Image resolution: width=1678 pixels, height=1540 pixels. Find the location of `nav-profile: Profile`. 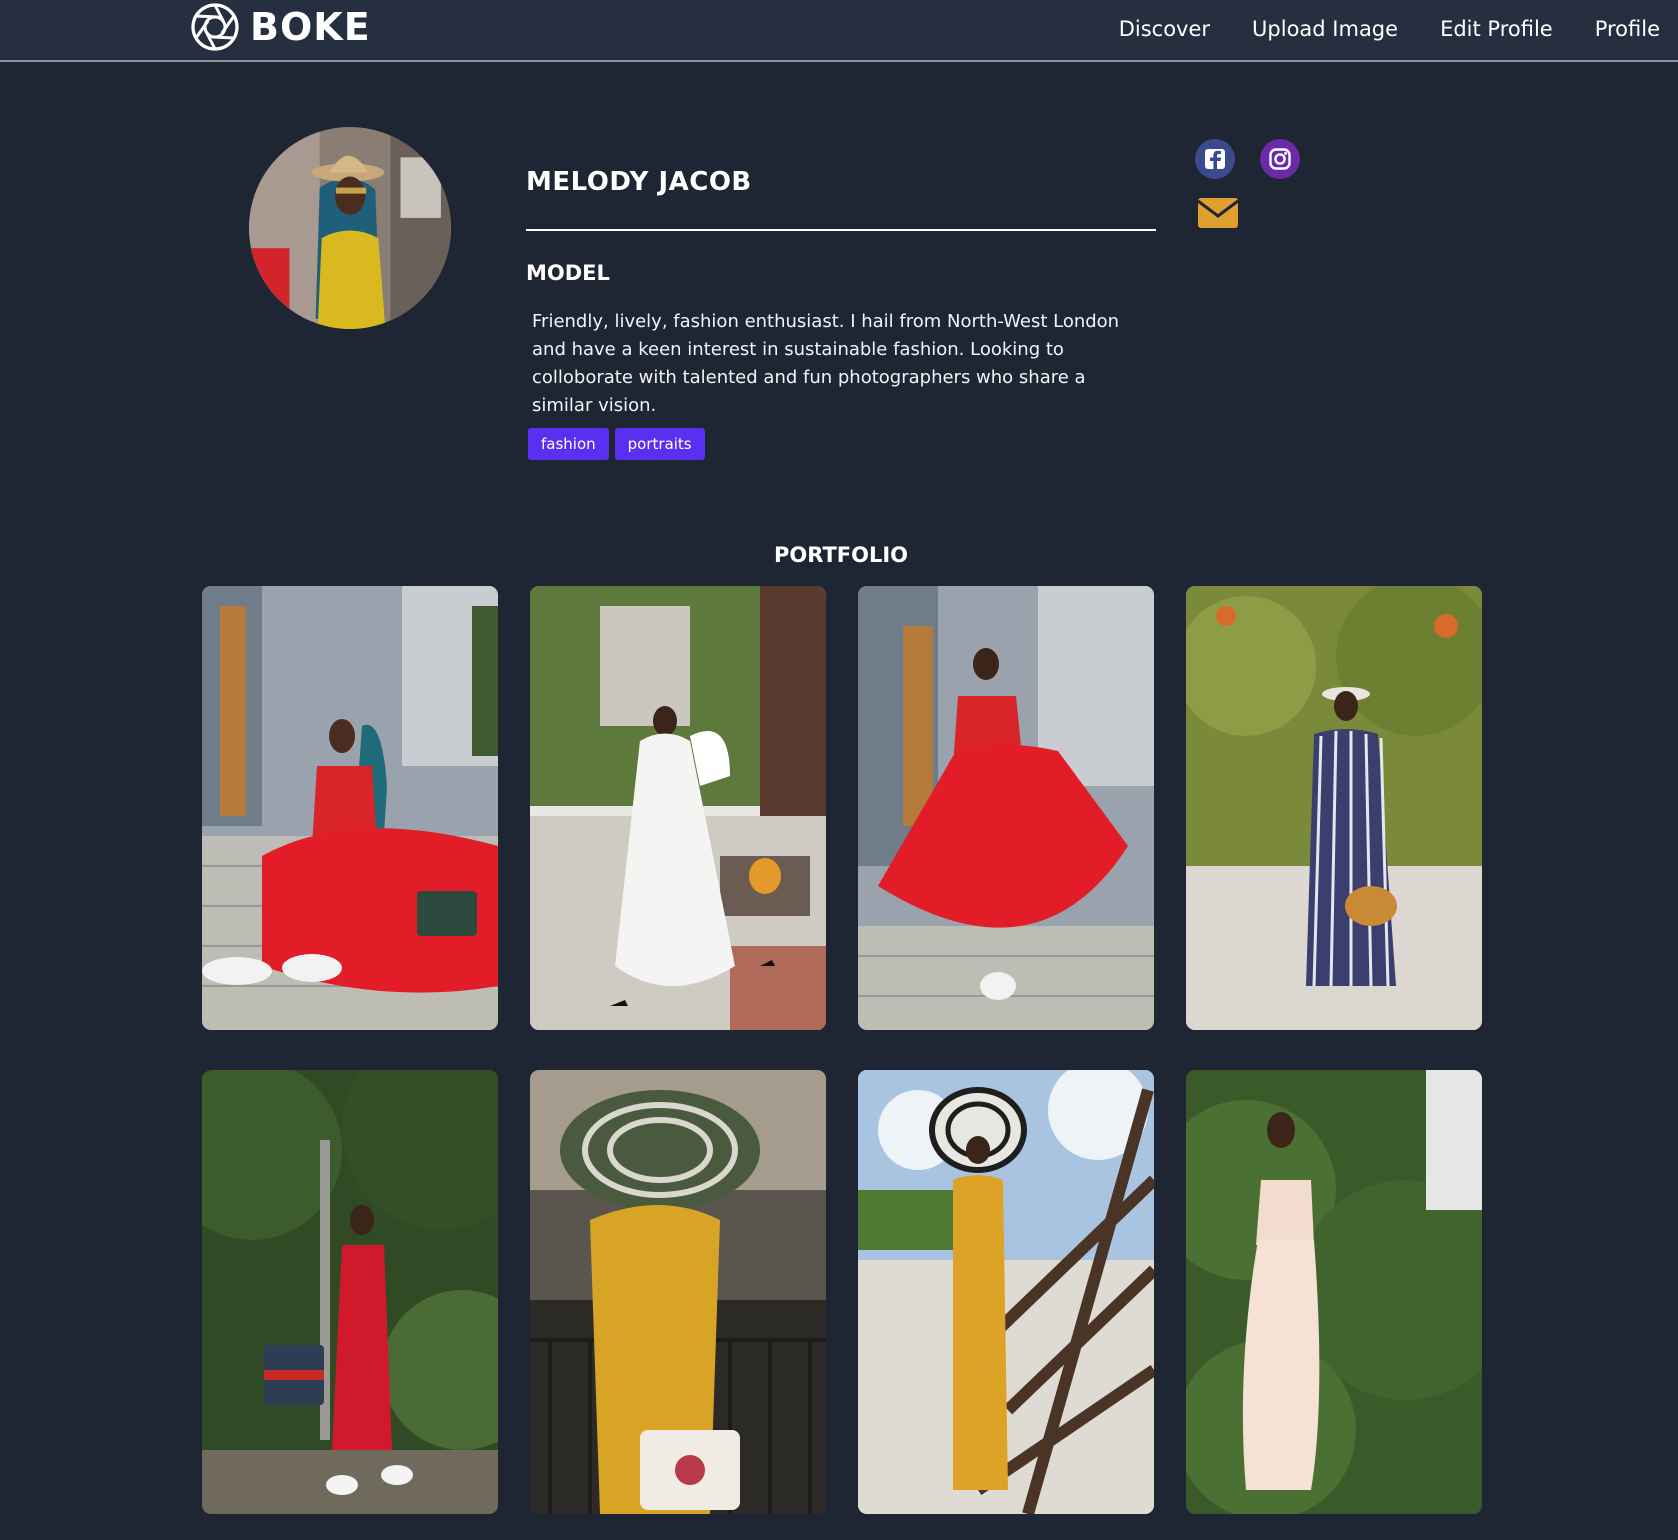

nav-profile: Profile is located at coordinates (1627, 29).